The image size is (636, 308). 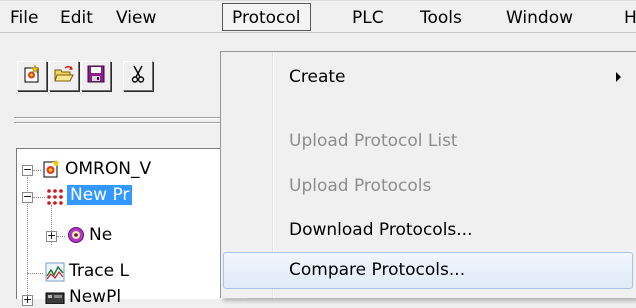 What do you see at coordinates (55, 274) in the screenshot?
I see `trace-icon` at bounding box center [55, 274].